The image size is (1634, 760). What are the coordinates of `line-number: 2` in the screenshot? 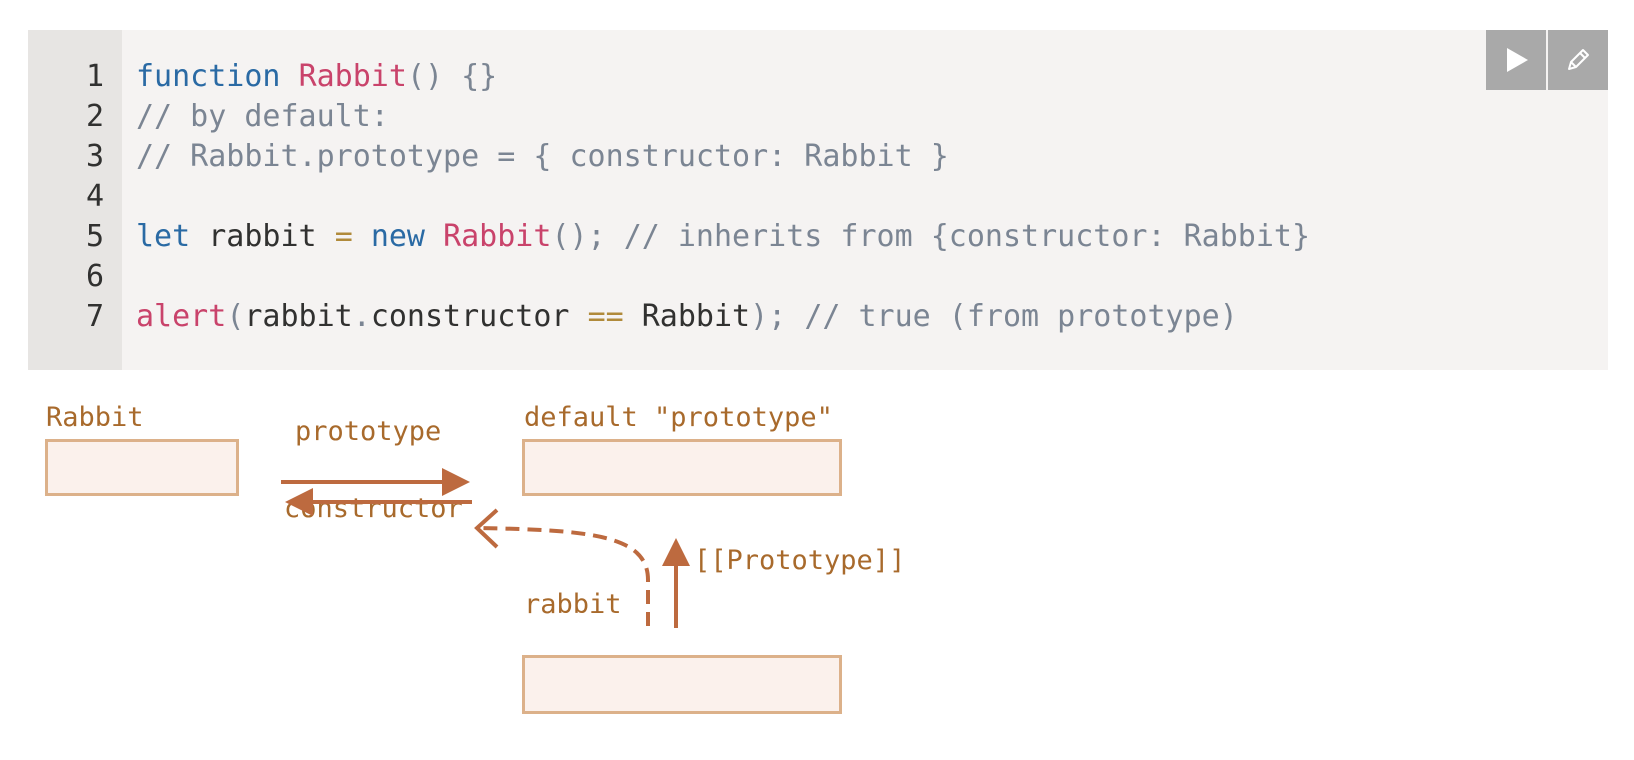 It's located at (94, 116).